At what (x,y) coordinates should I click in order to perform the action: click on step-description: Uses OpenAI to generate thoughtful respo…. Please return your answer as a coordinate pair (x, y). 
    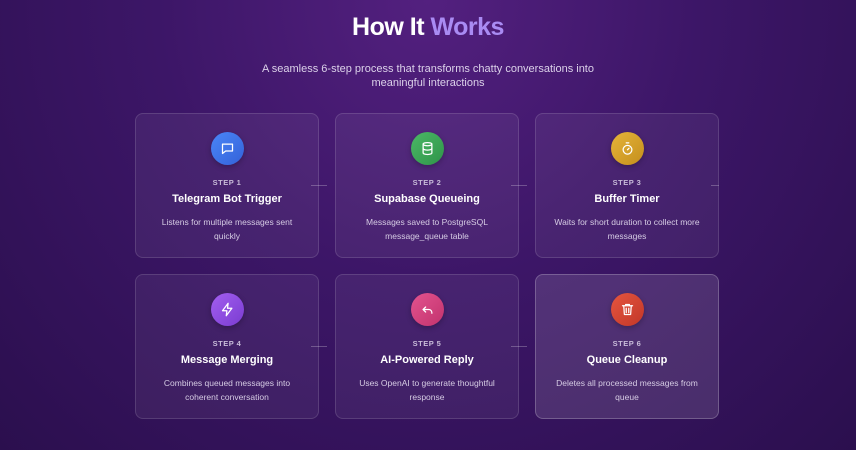
    Looking at the image, I should click on (427, 390).